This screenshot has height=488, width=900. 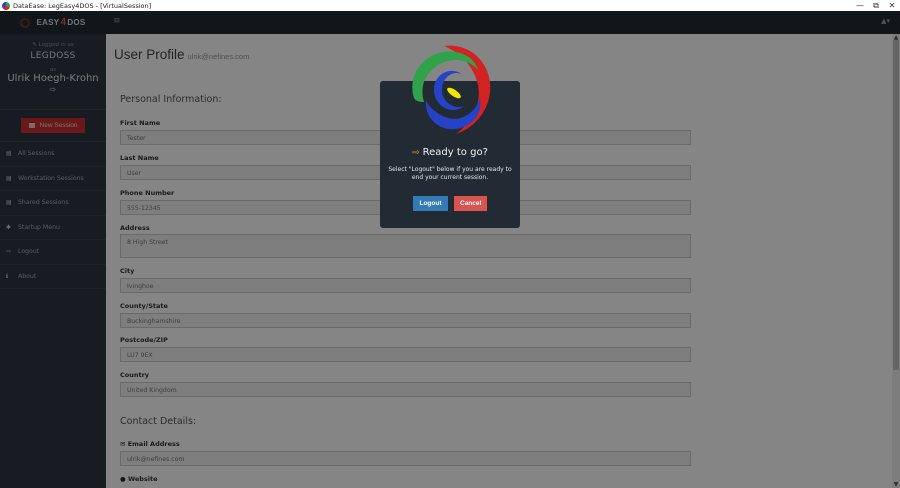 I want to click on modal-title: ⇨ Ready to go?, so click(x=450, y=152).